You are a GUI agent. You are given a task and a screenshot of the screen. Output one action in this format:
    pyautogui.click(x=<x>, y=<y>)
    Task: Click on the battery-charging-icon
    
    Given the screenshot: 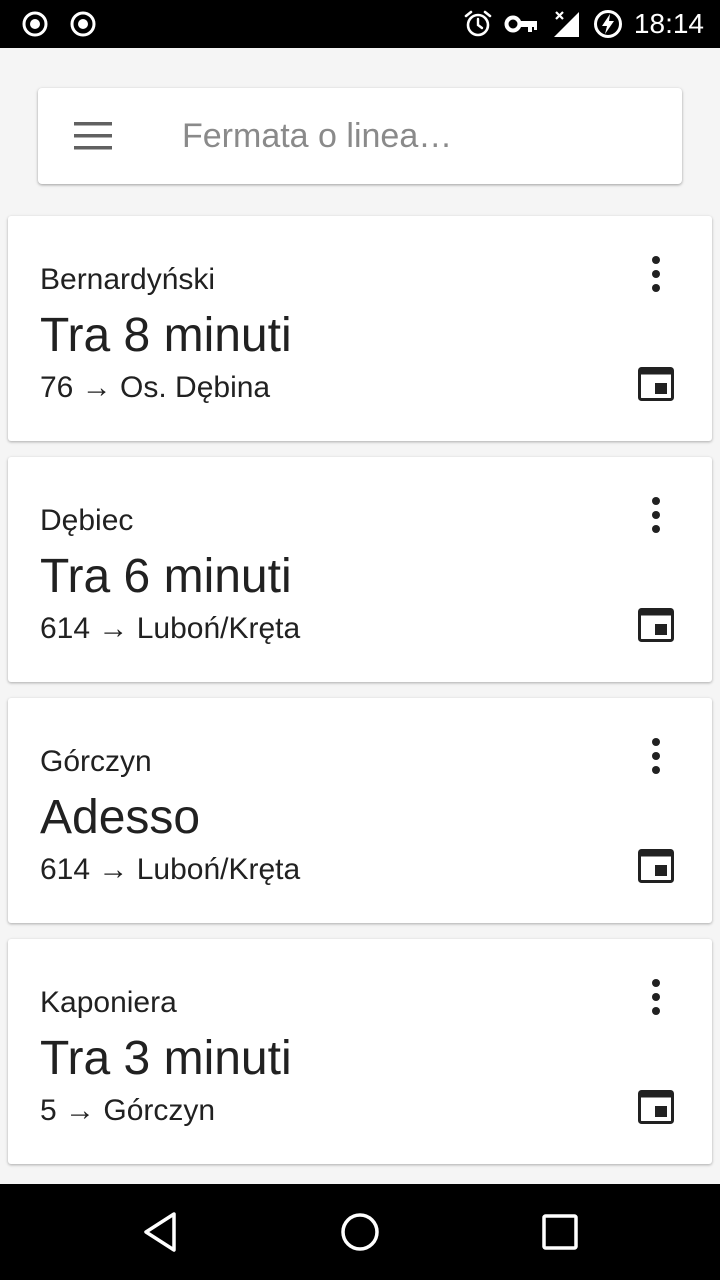 What is the action you would take?
    pyautogui.click(x=608, y=24)
    